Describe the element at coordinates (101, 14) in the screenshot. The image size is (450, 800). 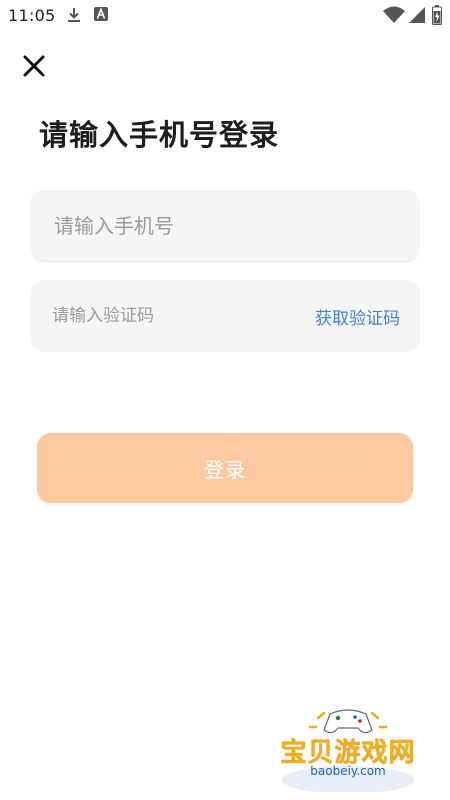
I see `a-letter-icon` at that location.